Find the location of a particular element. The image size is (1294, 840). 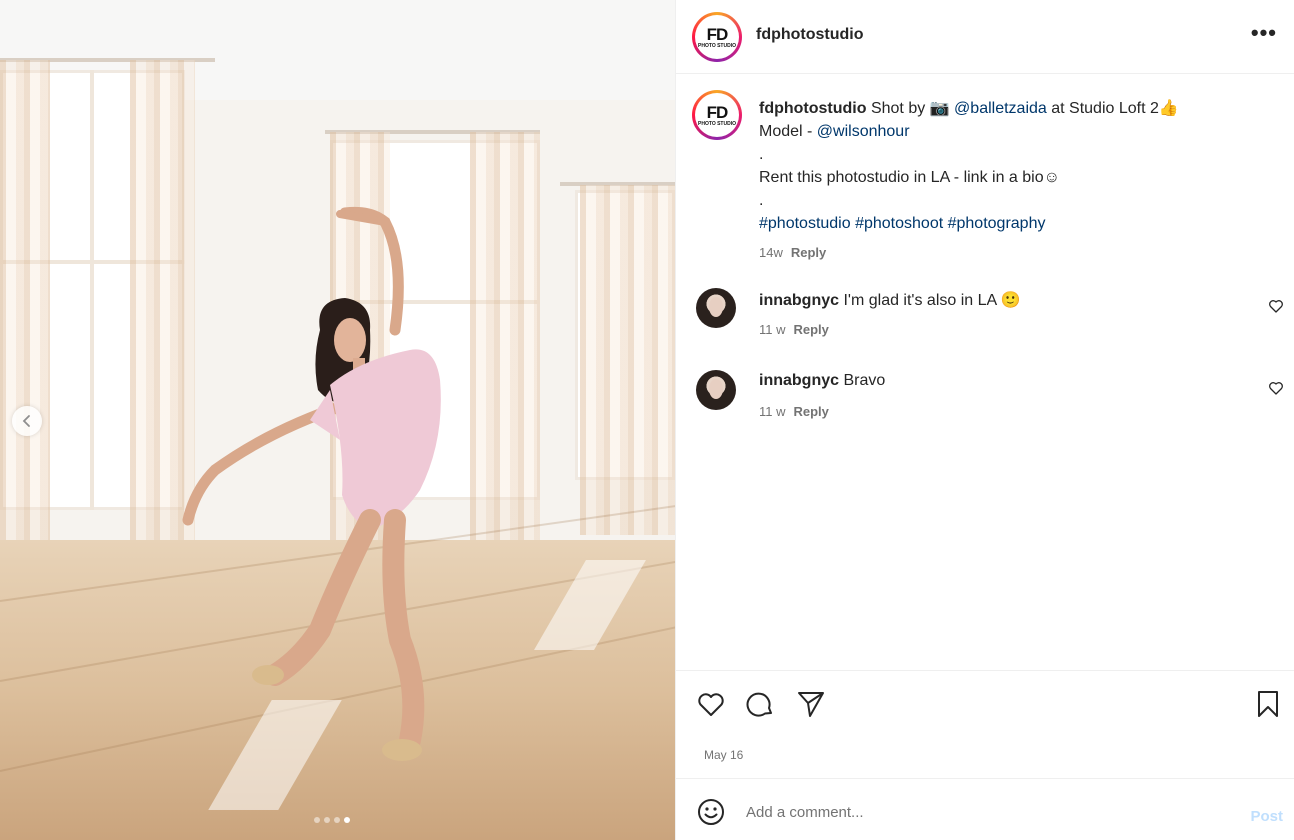

comment-text: innabgnyc I'm glad it's also in LA 🙂 is located at coordinates (890, 300).